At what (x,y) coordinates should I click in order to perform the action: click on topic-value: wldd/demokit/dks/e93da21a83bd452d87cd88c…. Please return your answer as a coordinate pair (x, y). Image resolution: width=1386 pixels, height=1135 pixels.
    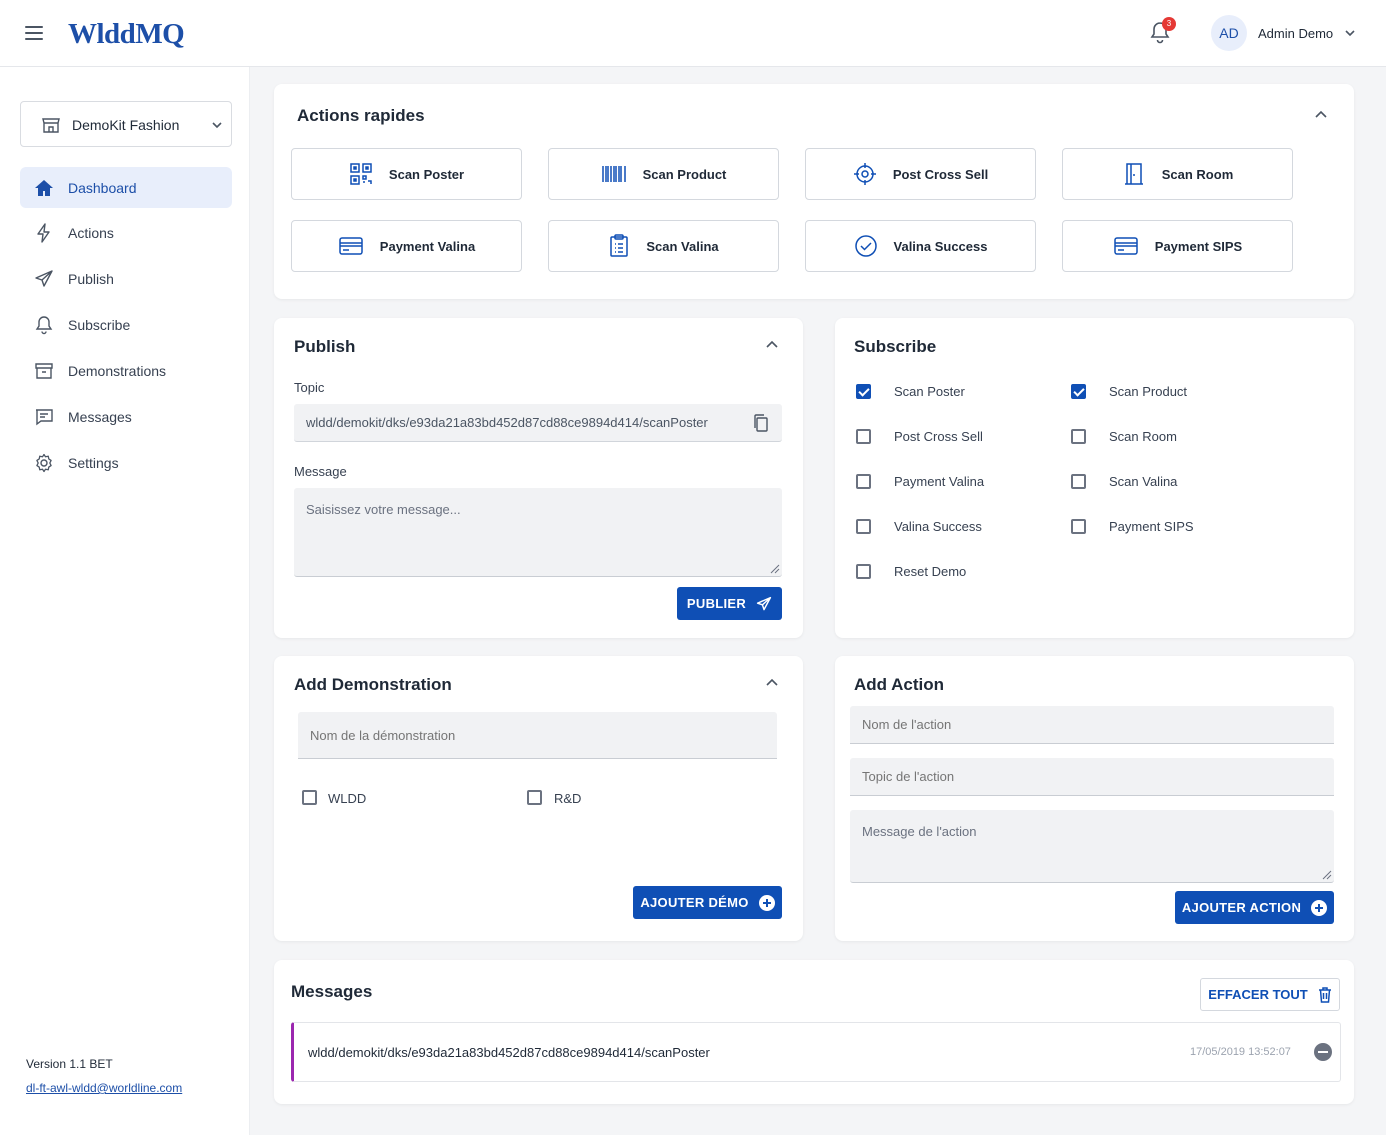
    Looking at the image, I should click on (507, 422).